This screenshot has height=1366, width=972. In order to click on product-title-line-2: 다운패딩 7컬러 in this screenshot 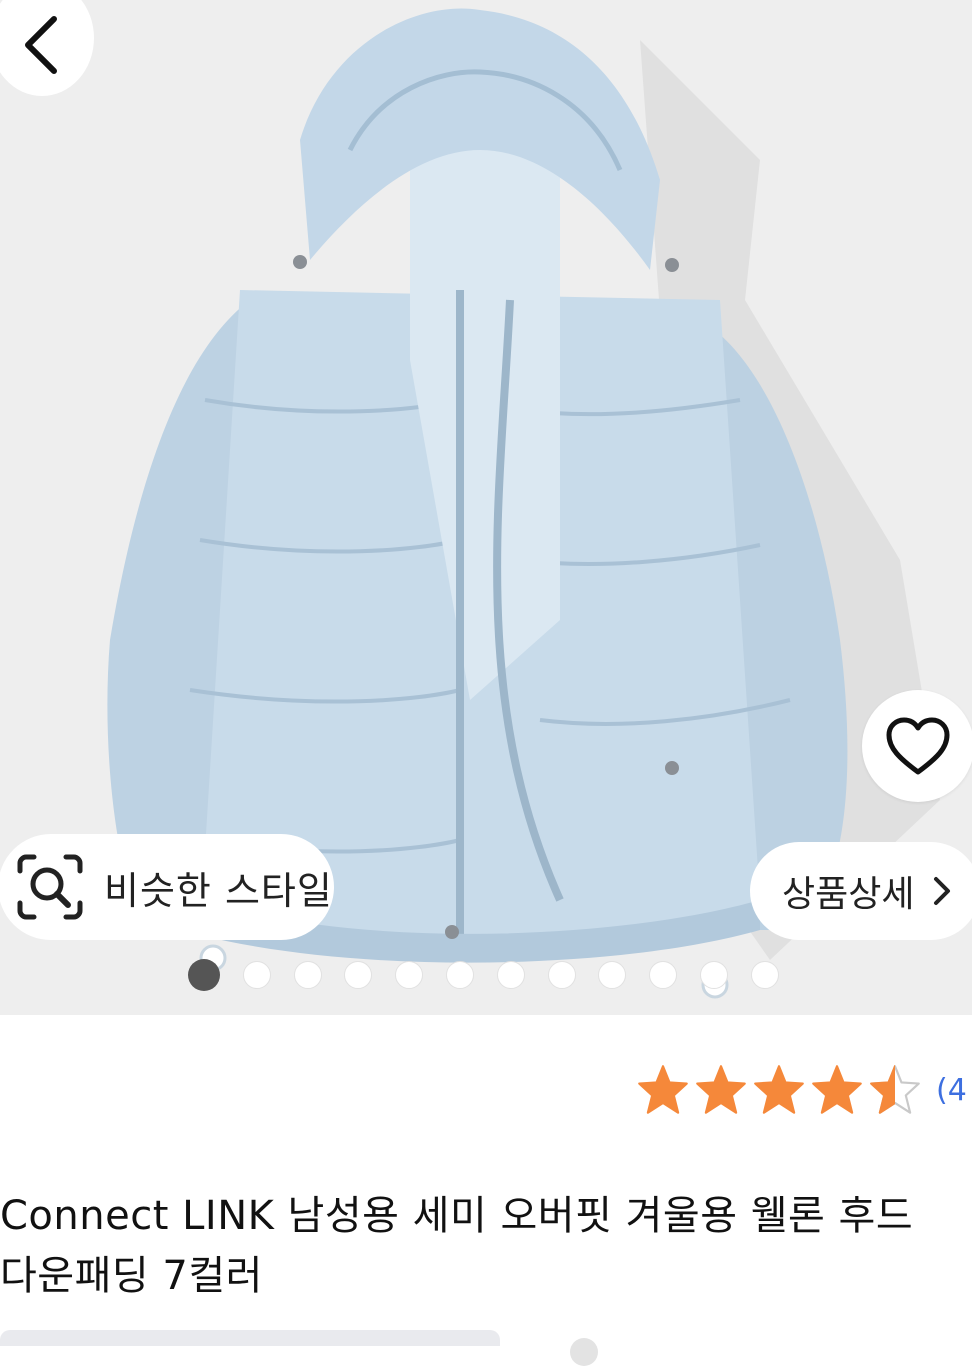, I will do `click(131, 1276)`.